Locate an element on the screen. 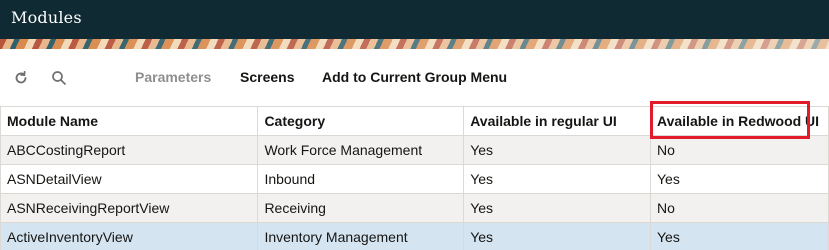 Image resolution: width=829 pixels, height=250 pixels. cell-module-name: ASNDetailView is located at coordinates (129, 179).